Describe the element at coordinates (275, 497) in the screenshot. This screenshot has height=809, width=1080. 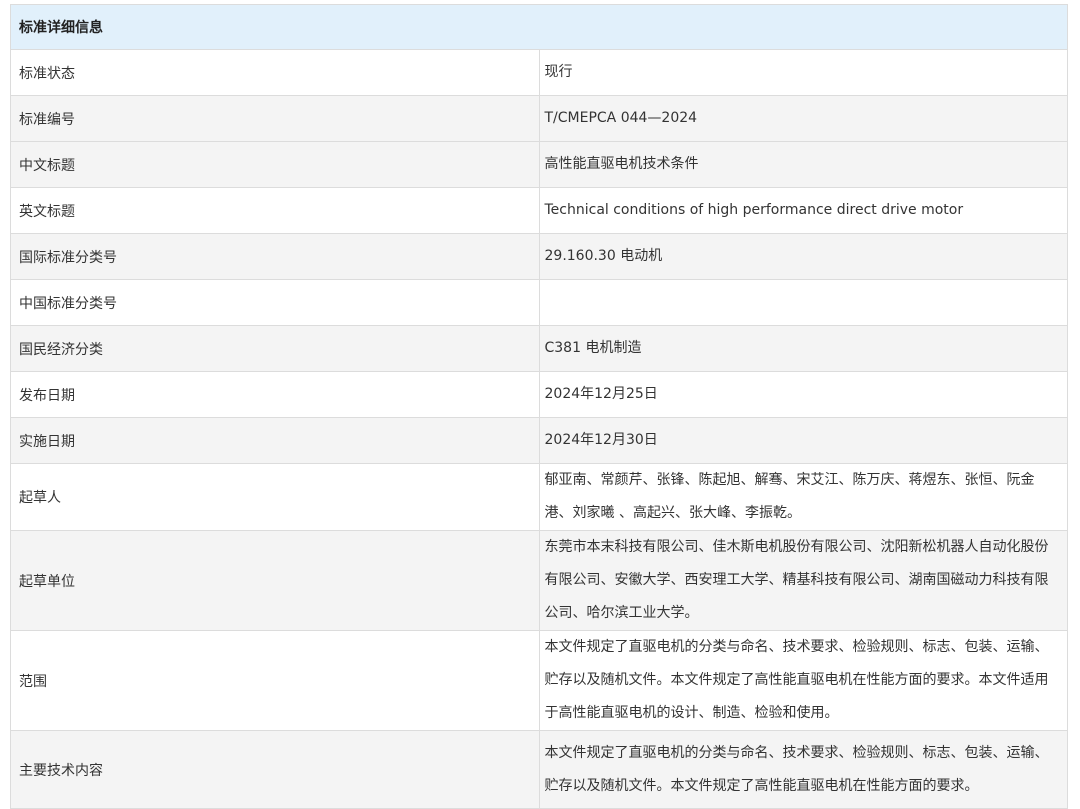
I see `row-label: 起草人` at that location.